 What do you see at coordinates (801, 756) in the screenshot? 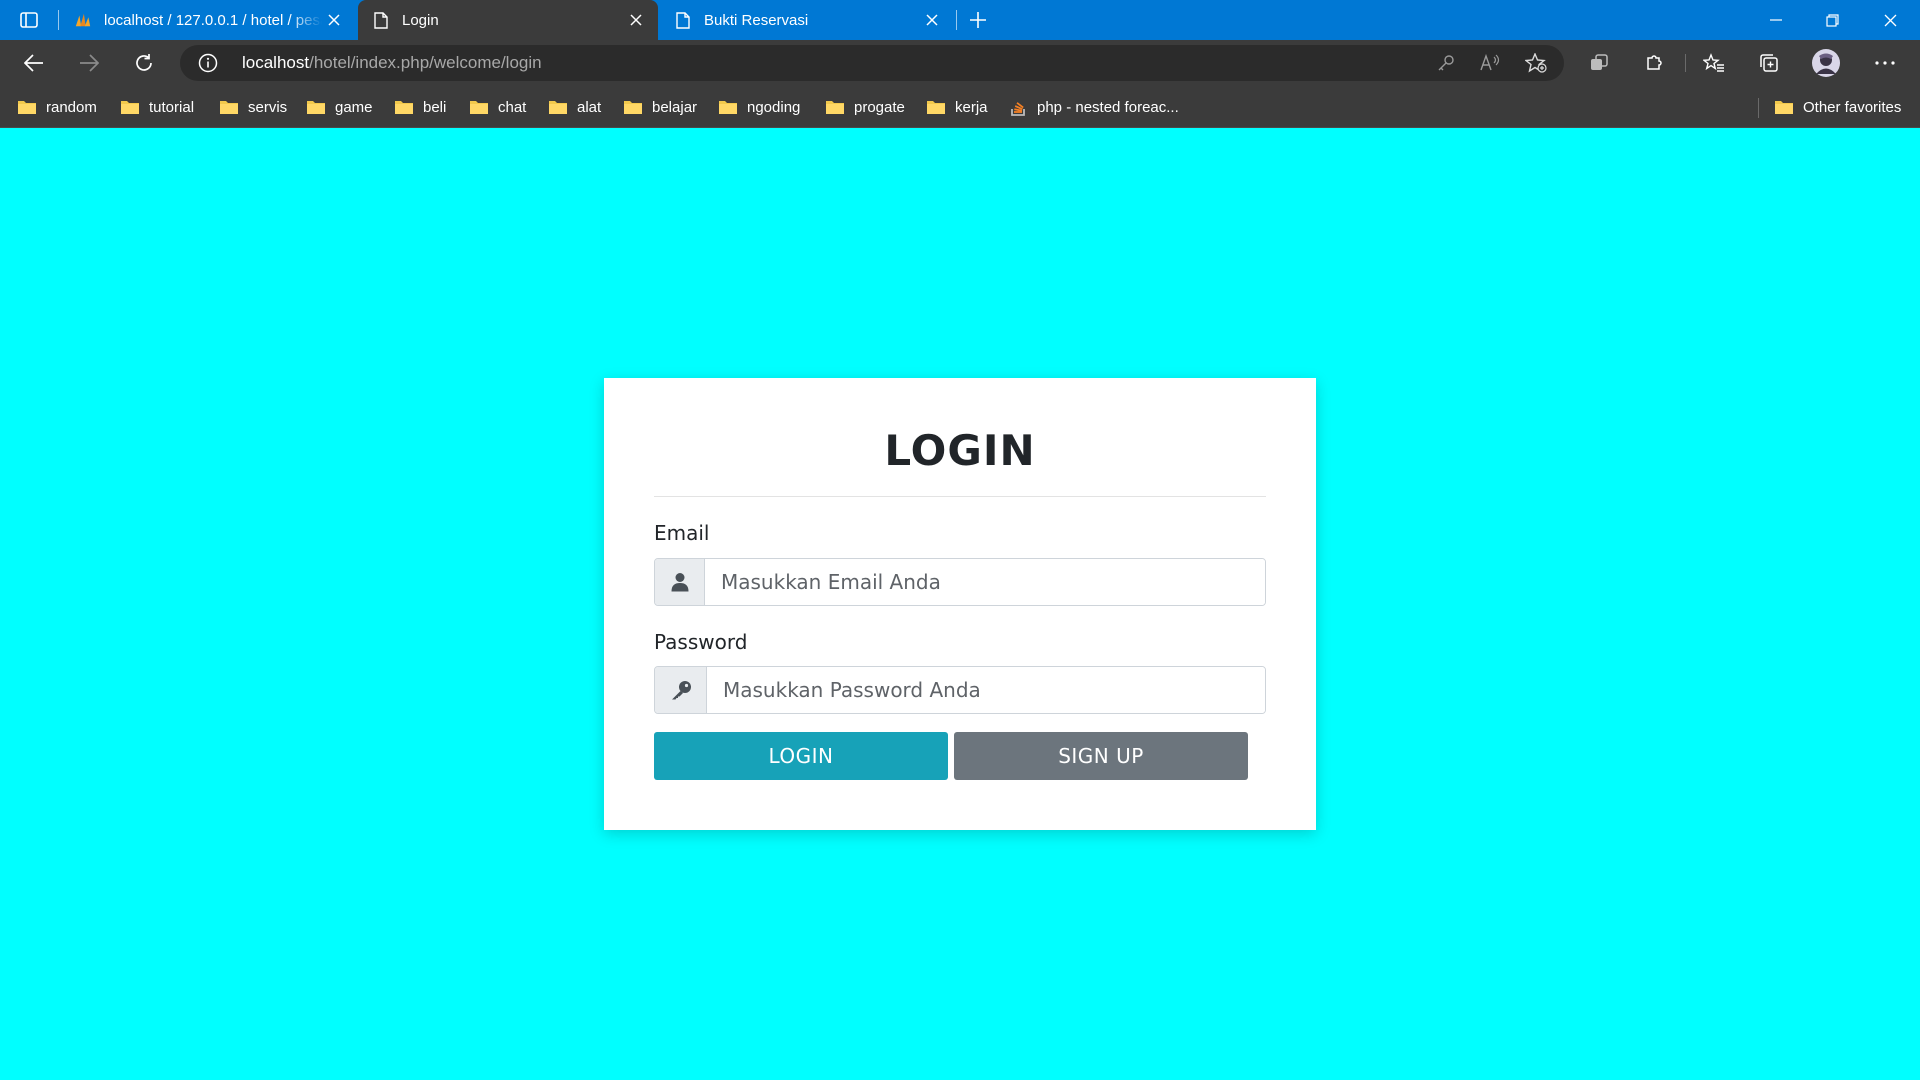
I see `login-button: LOGIN` at bounding box center [801, 756].